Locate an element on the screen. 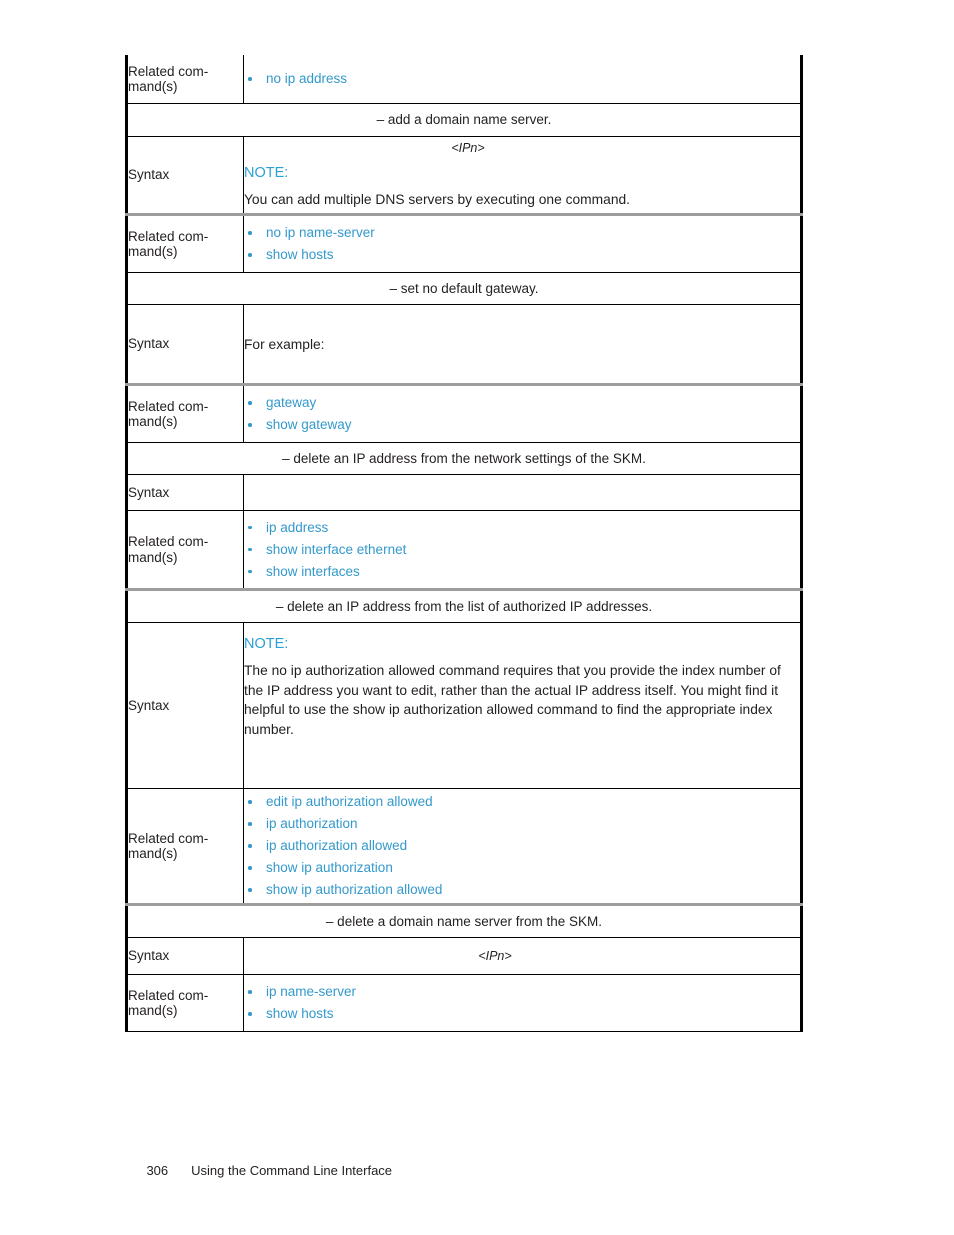 This screenshot has width=954, height=1235. footer-page-number: 306 is located at coordinates (157, 1170).